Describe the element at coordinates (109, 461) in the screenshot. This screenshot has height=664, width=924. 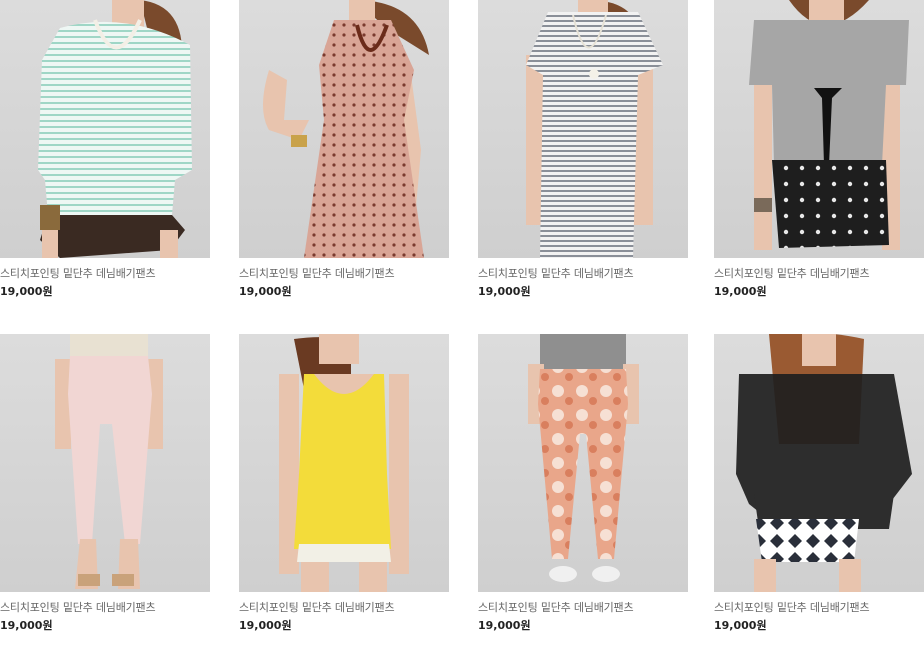
I see `pink-jeans-photo` at that location.